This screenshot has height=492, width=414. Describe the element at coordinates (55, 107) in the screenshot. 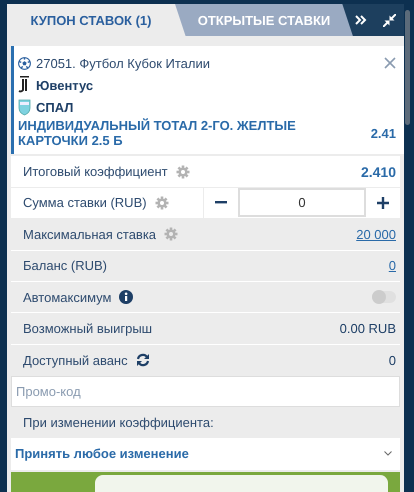

I see `team-name: СПАЛ` at that location.